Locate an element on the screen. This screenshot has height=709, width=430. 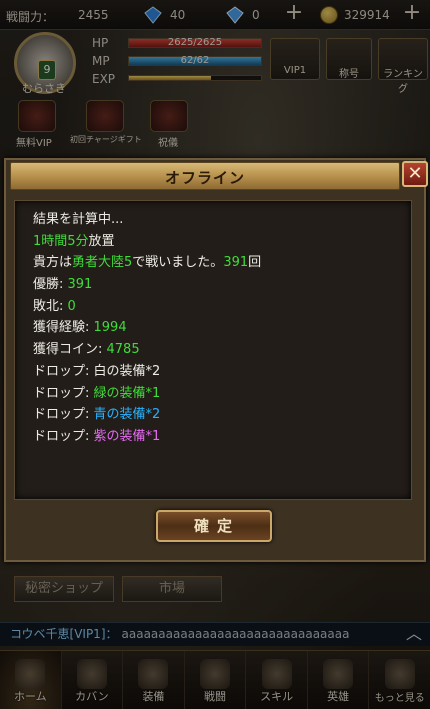
dialog-title: オフライン is located at coordinates (204, 178).